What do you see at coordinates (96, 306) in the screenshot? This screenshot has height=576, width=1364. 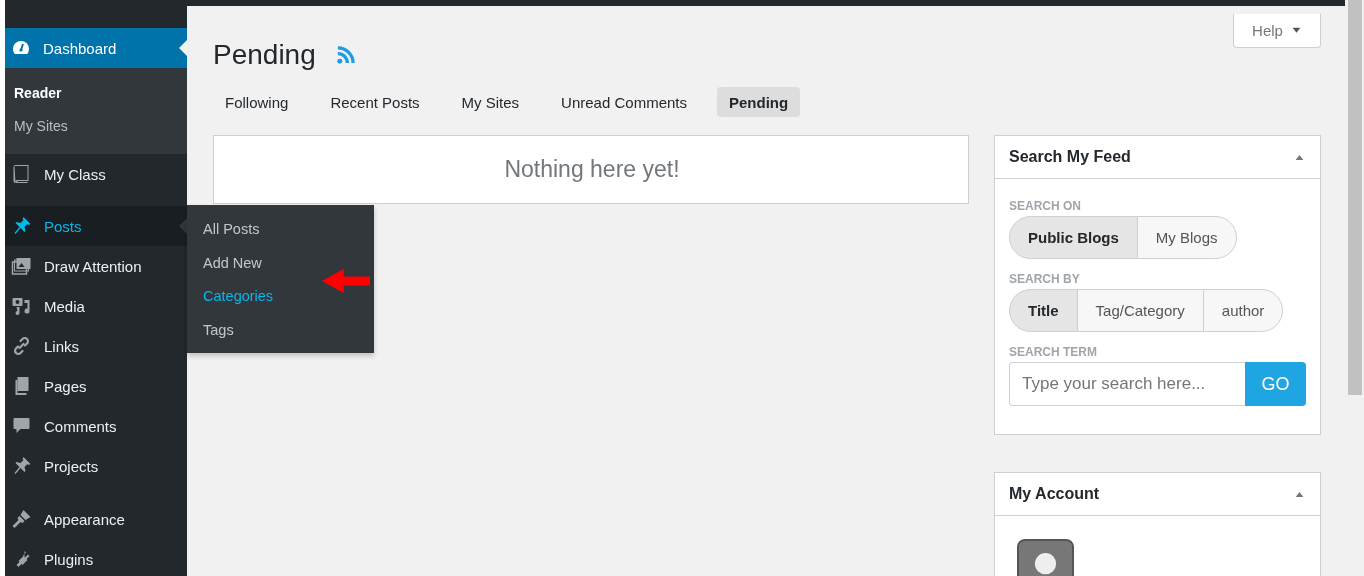 I see `sidebar-menu-item: Media` at bounding box center [96, 306].